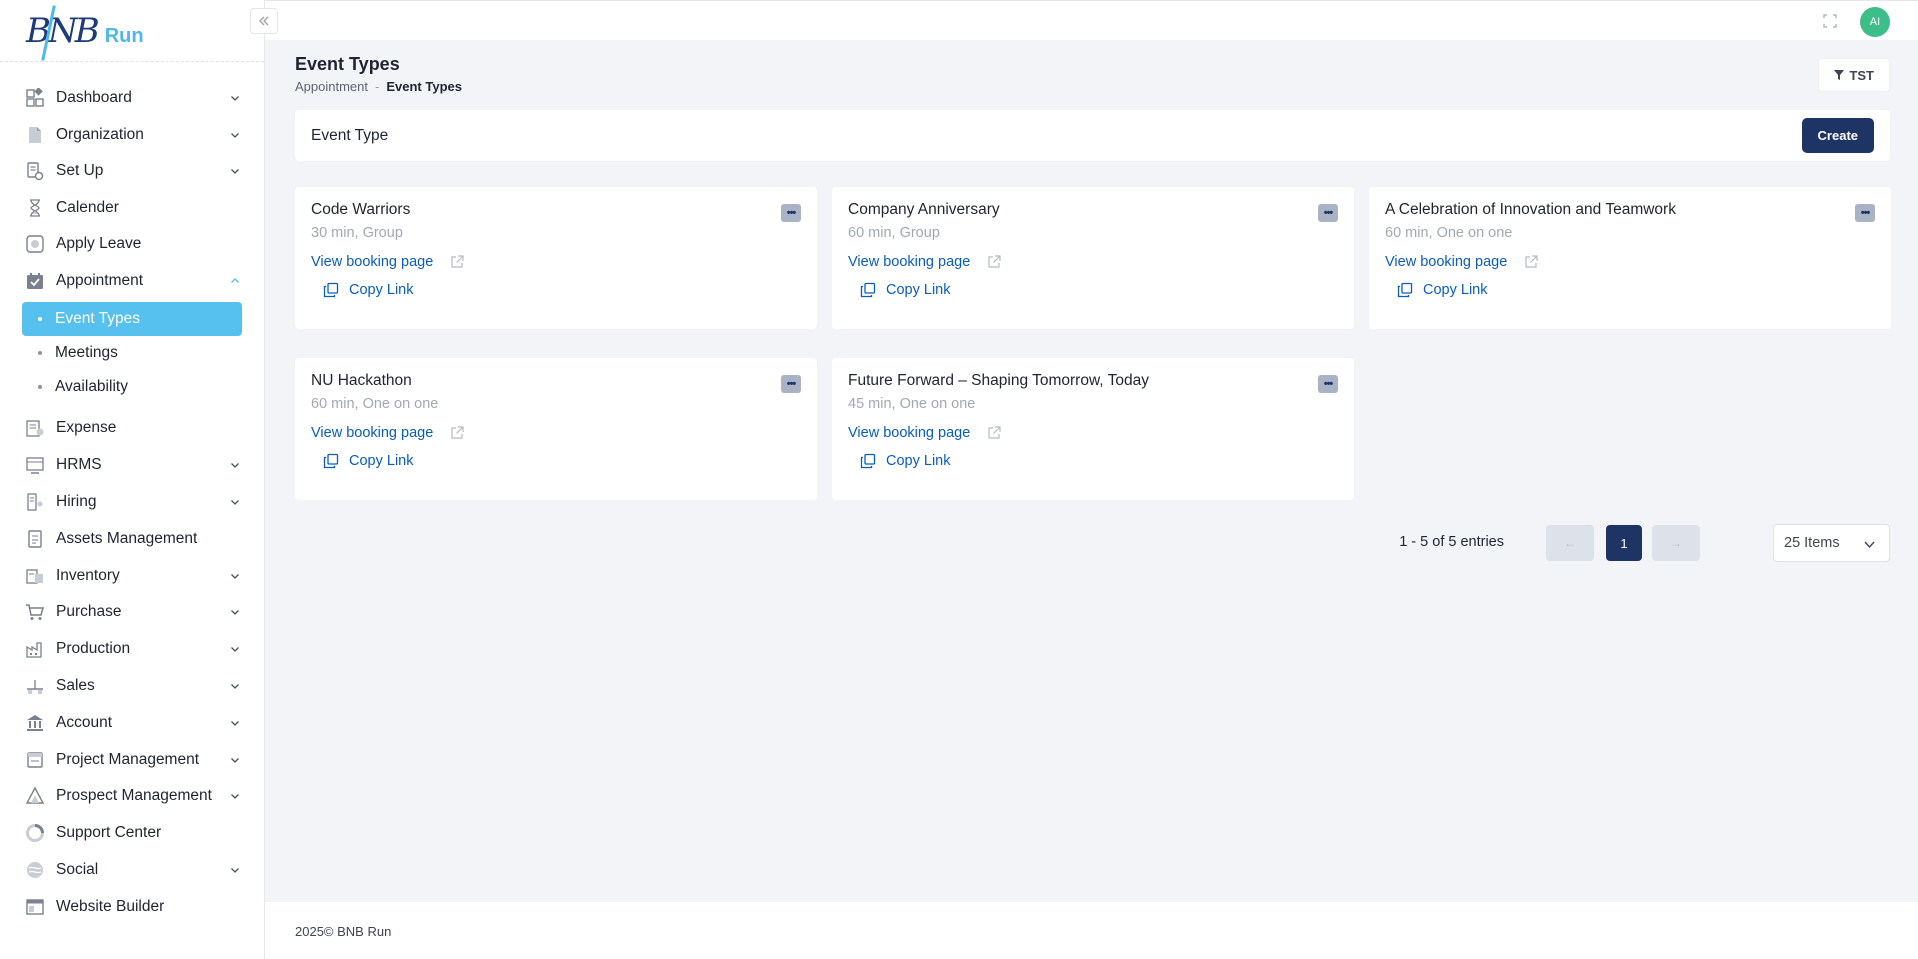  What do you see at coordinates (75, 685) in the screenshot?
I see `sidebar-item-label: Sales` at bounding box center [75, 685].